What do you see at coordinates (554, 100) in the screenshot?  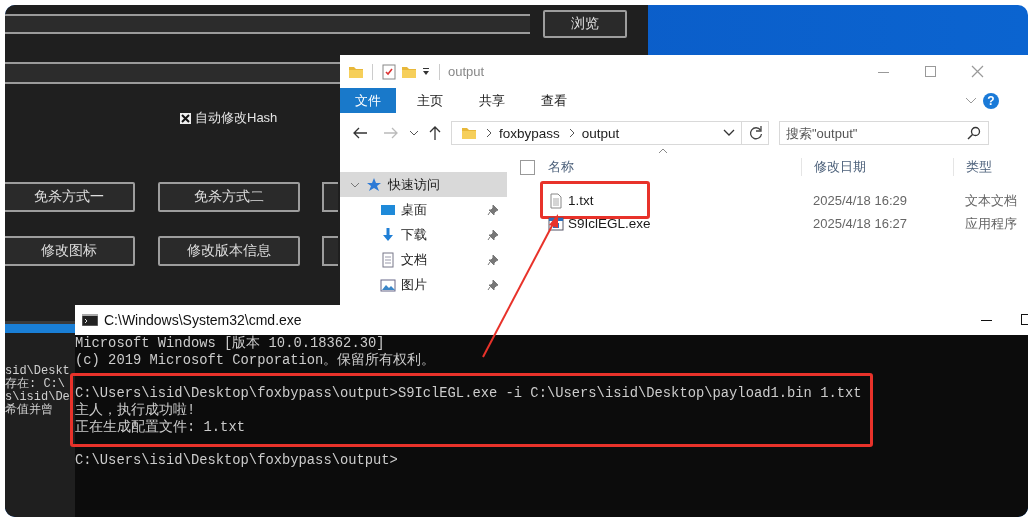 I see `ribbon-tab: 查看` at bounding box center [554, 100].